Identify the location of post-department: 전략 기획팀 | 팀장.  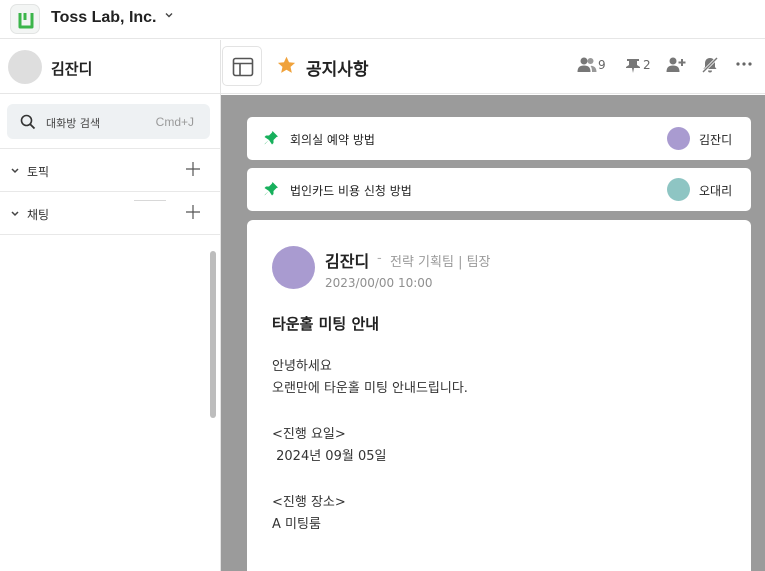
(440, 262).